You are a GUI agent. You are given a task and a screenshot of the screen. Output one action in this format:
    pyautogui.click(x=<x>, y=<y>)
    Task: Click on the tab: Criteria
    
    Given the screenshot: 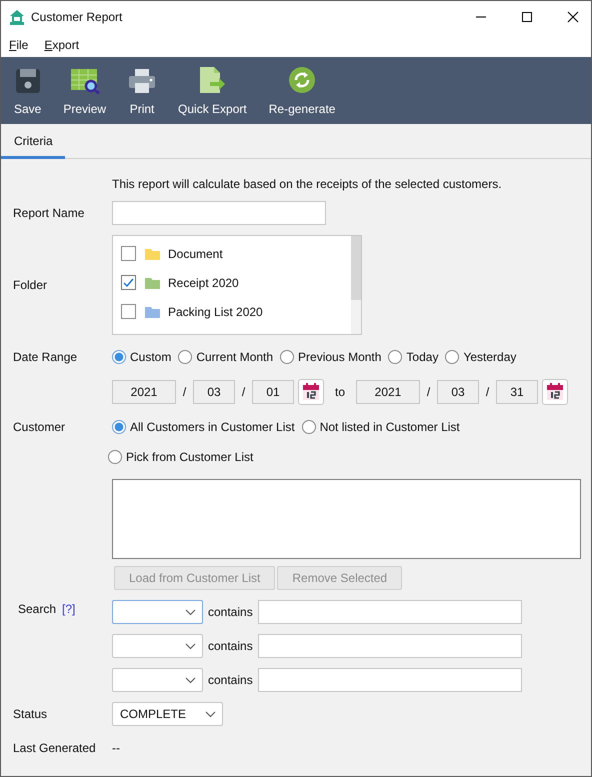 What is the action you would take?
    pyautogui.click(x=33, y=146)
    